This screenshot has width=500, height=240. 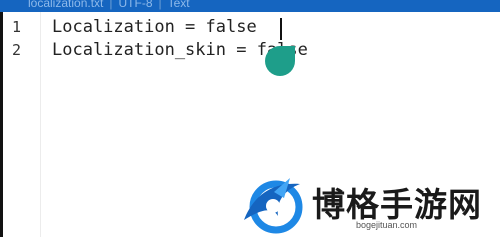 What do you see at coordinates (397, 204) in the screenshot?
I see `watermark-title: 博格手游网` at bounding box center [397, 204].